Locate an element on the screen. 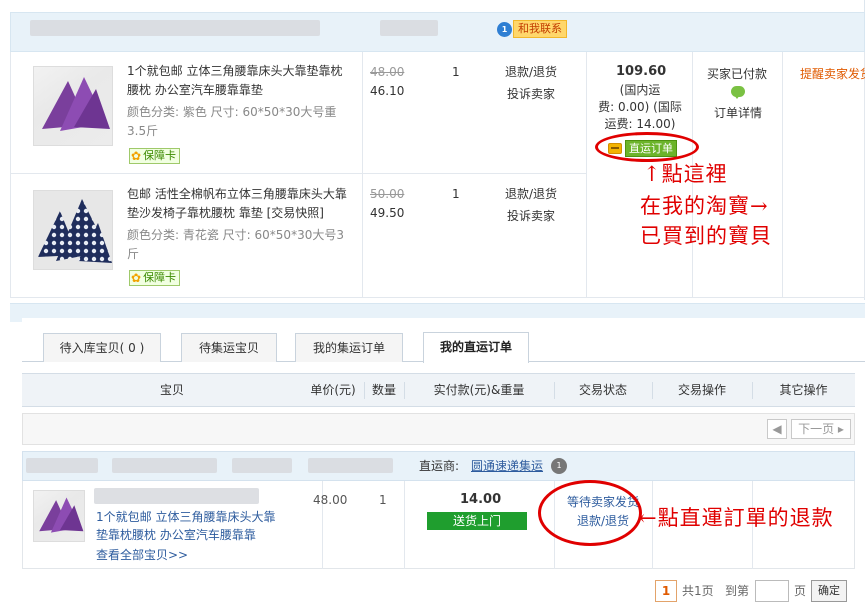 The image size is (865, 613). prev-page-button: ◀ is located at coordinates (777, 429).